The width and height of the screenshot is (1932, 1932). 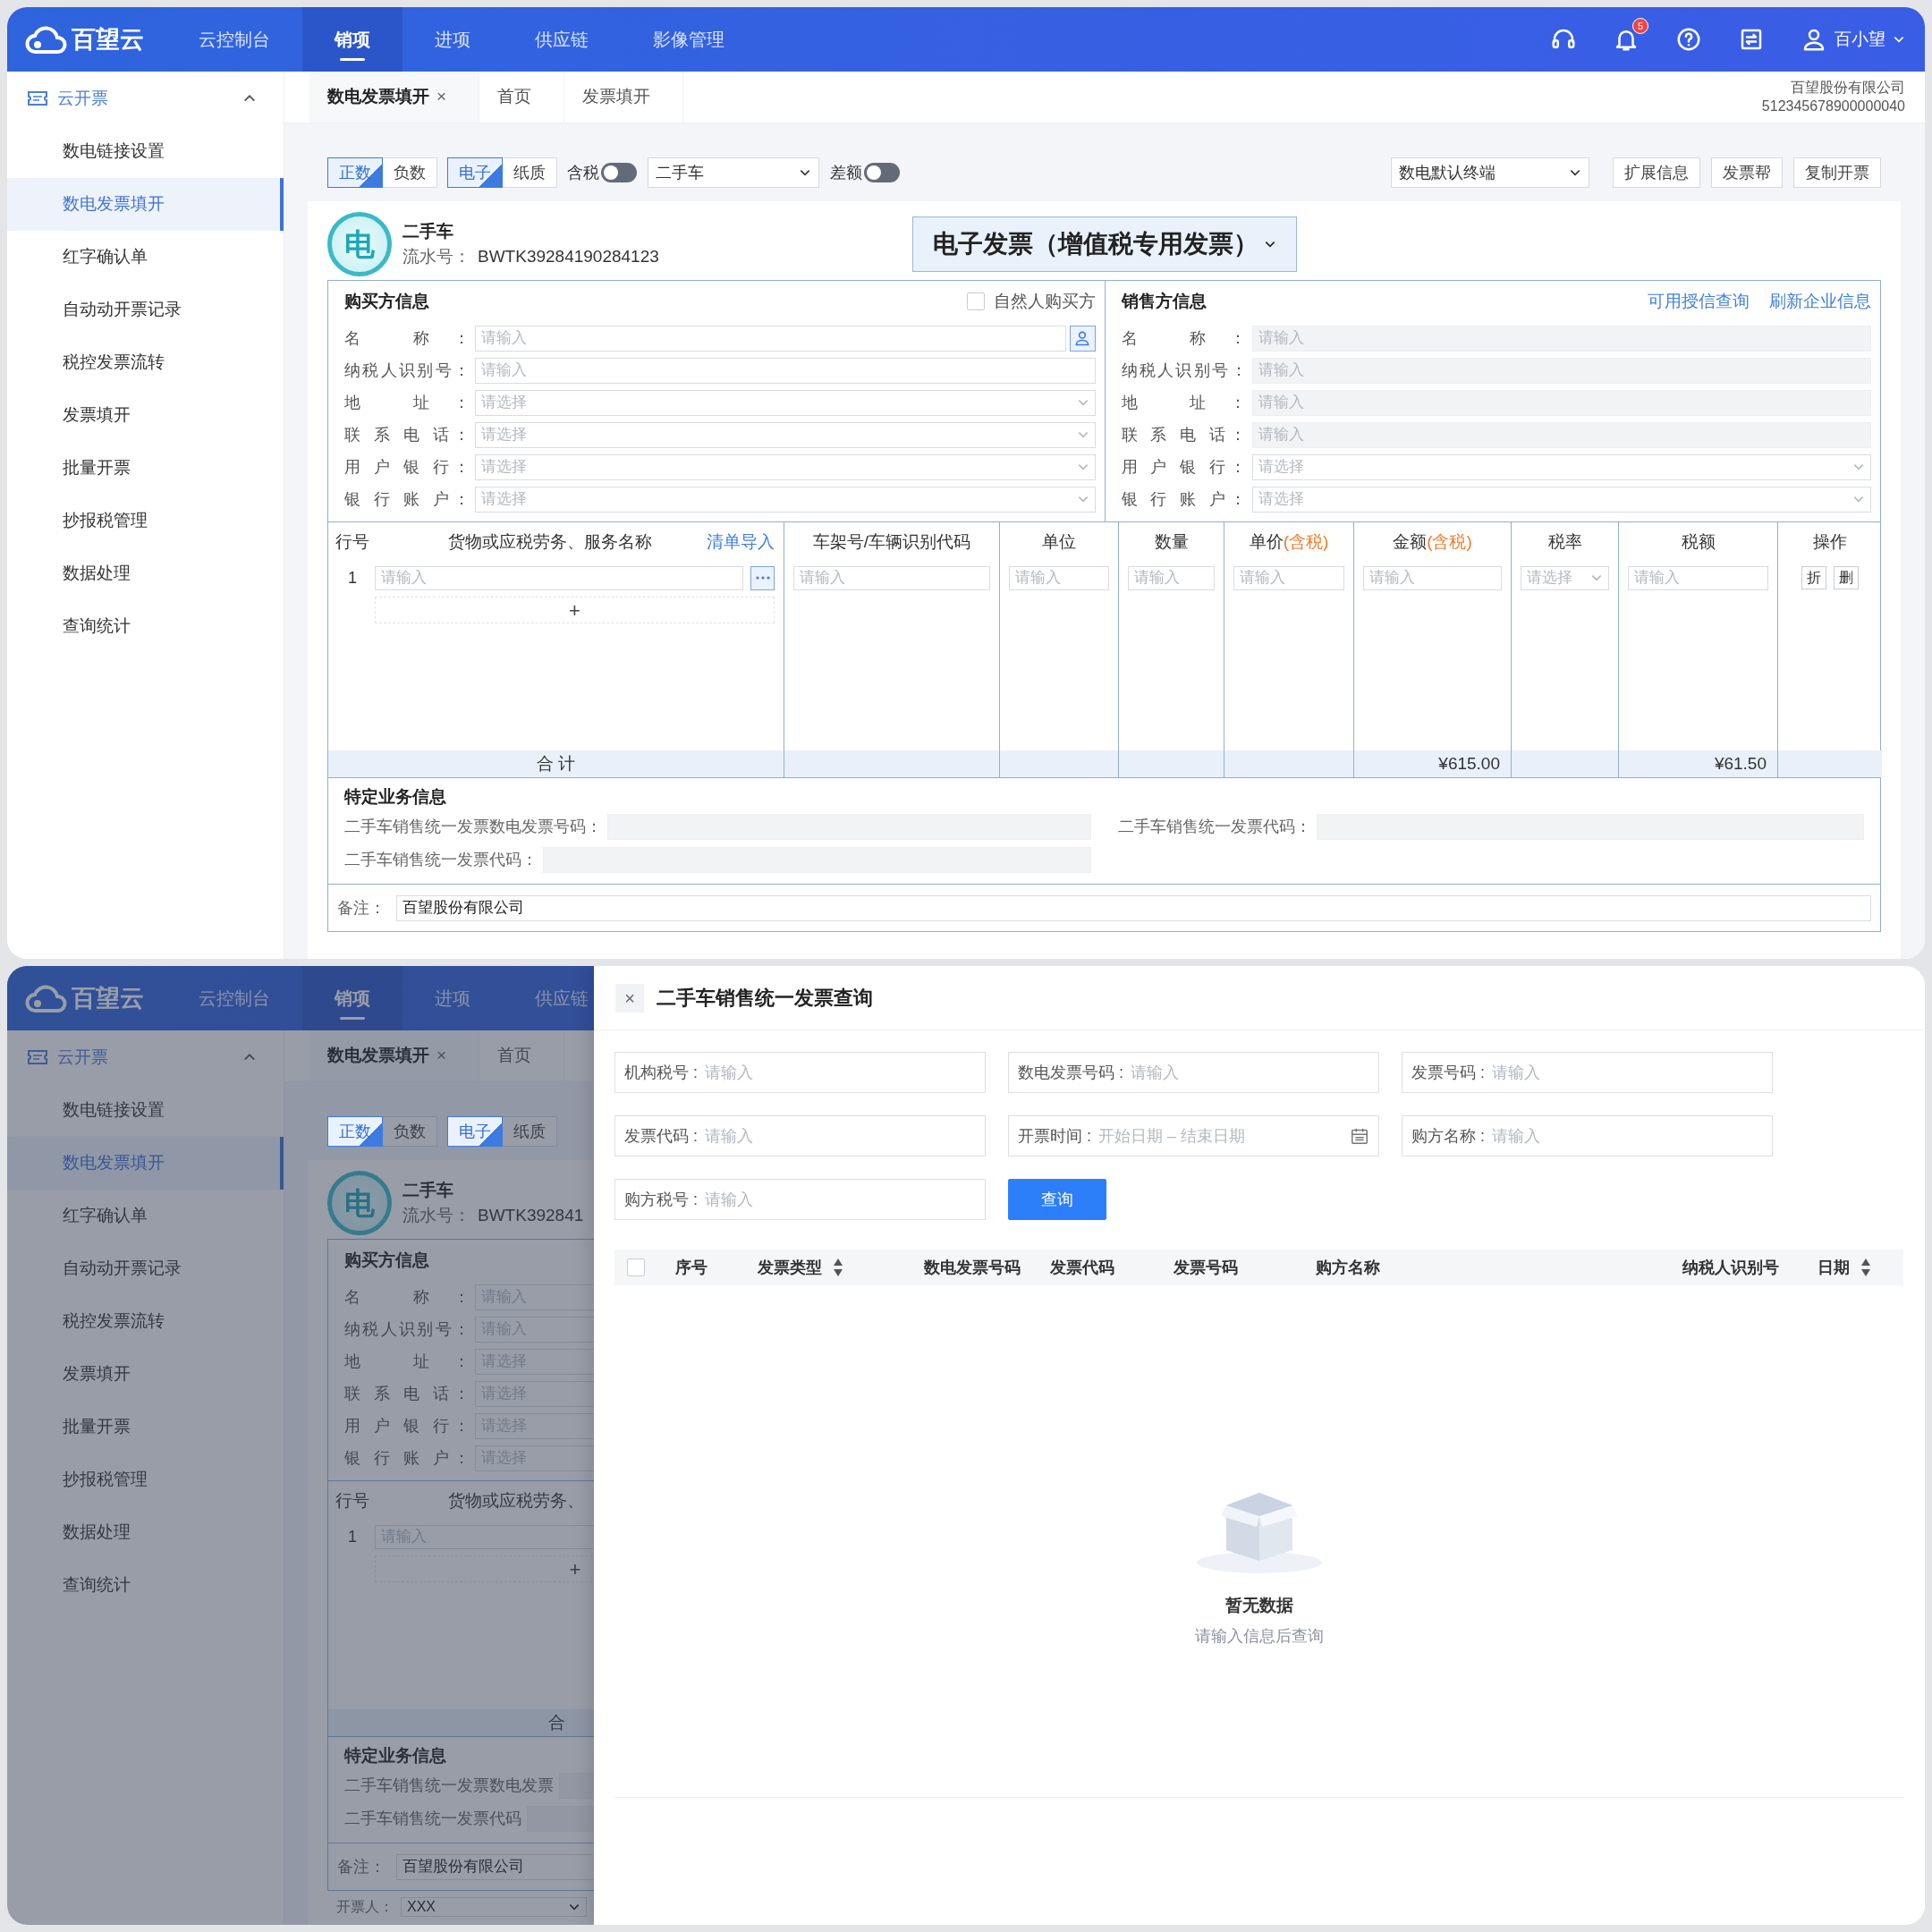 What do you see at coordinates (800, 1136) in the screenshot?
I see `input-field: 发票代码 : 请输入` at bounding box center [800, 1136].